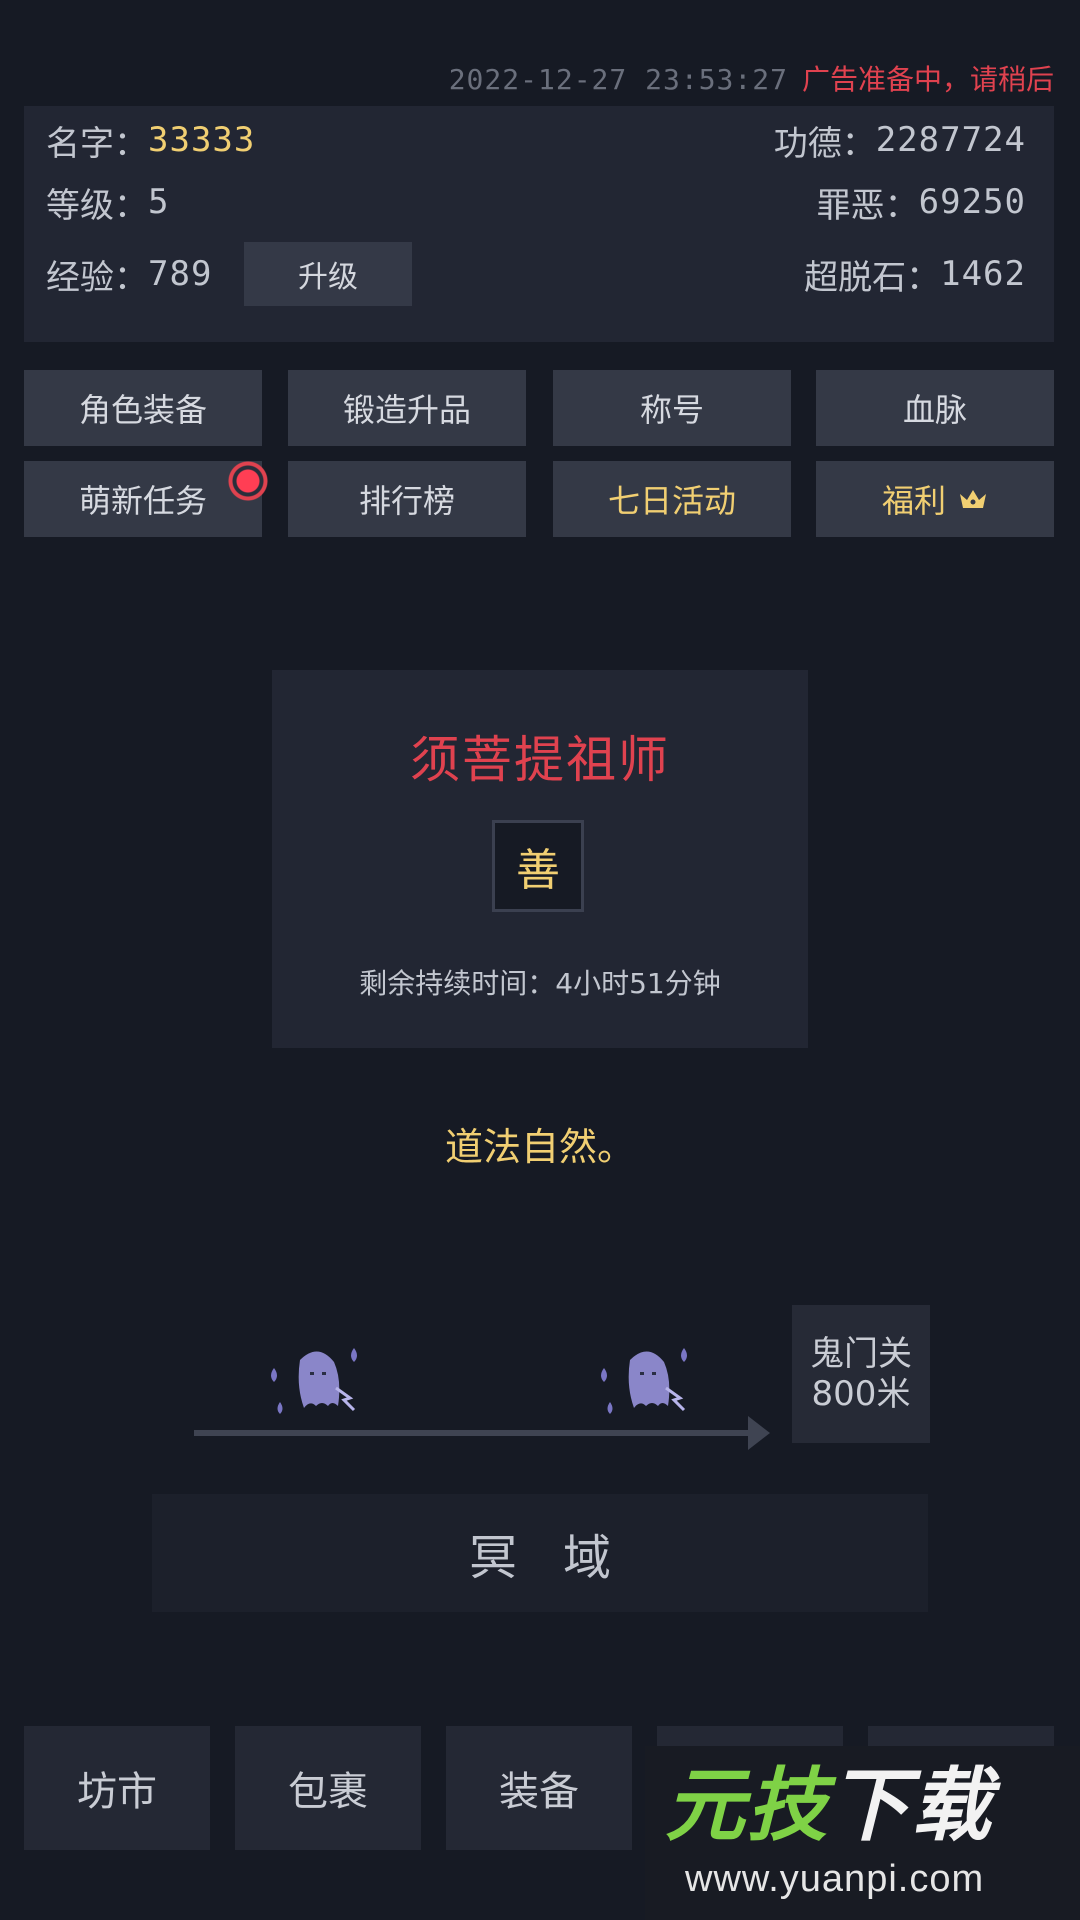 This screenshot has height=1920, width=1080. I want to click on level-label: 等级：, so click(97, 205).